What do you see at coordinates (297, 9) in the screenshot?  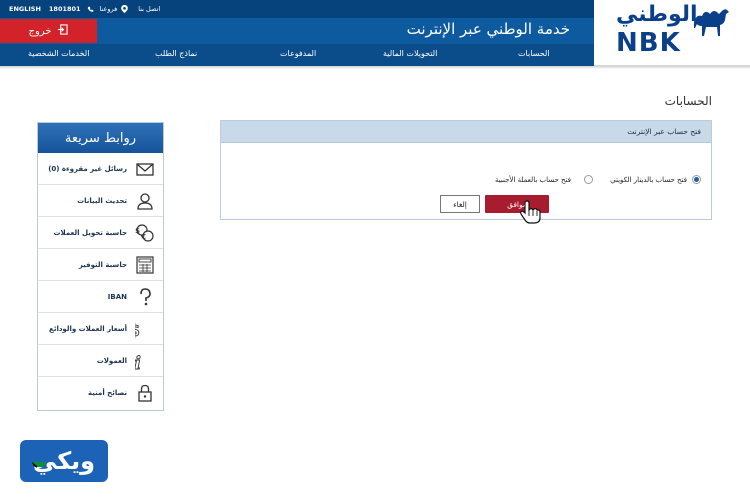 I see `top-utility-bar: ENGLISH 1801801 فروعنا اتصل بنا` at bounding box center [297, 9].